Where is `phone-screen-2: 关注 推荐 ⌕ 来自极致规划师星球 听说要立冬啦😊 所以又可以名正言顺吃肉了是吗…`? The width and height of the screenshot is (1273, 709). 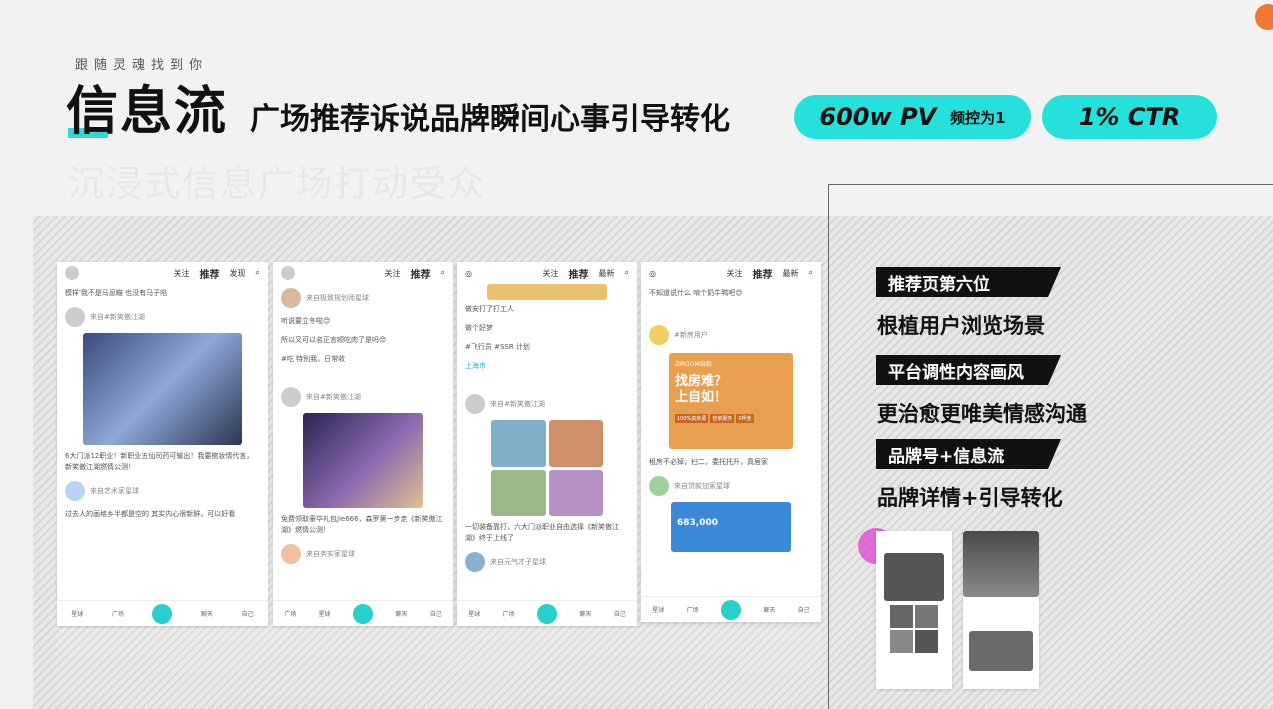 phone-screen-2: 关注 推荐 ⌕ 来自极致规划师星球 听说要立冬啦😊 所以又可以名正言顺吃肉了是吗… is located at coordinates (363, 444).